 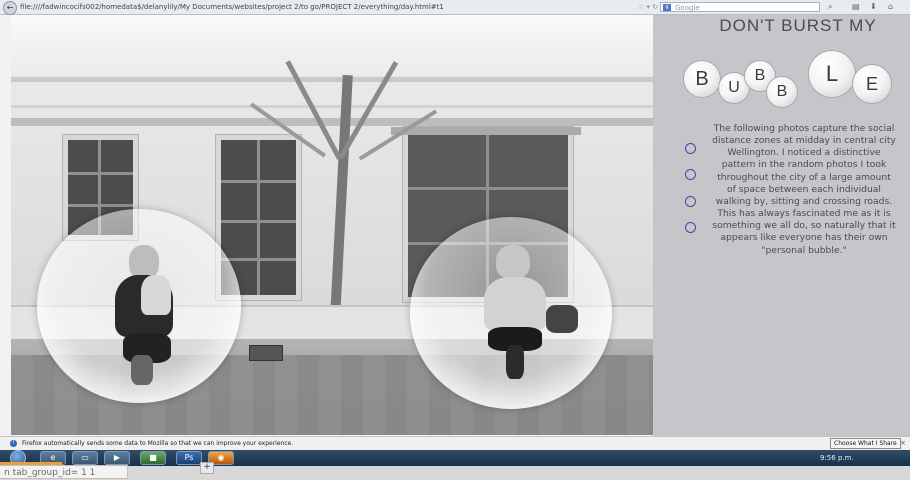 What do you see at coordinates (648, 7) in the screenshot?
I see `bookmark-star-icon: ☆ ▾ ↻` at bounding box center [648, 7].